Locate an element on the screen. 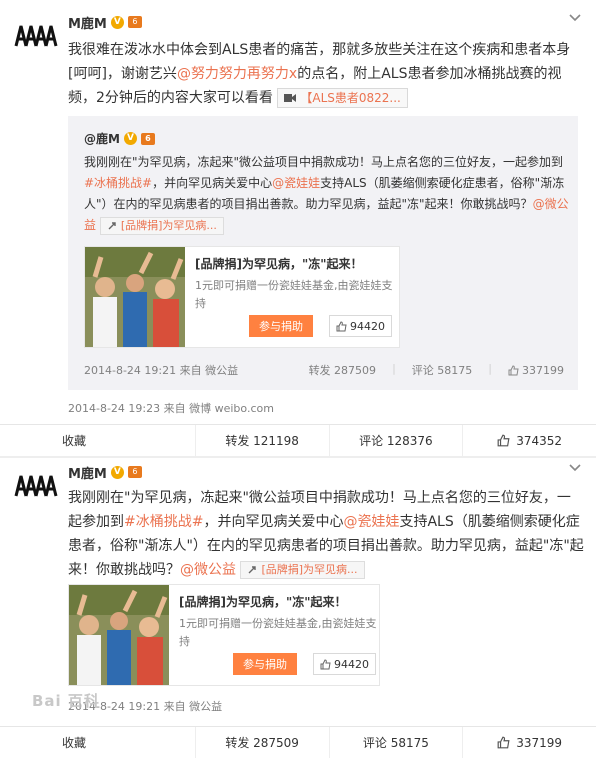 The width and height of the screenshot is (596, 758). like-count: 337199 is located at coordinates (539, 742).